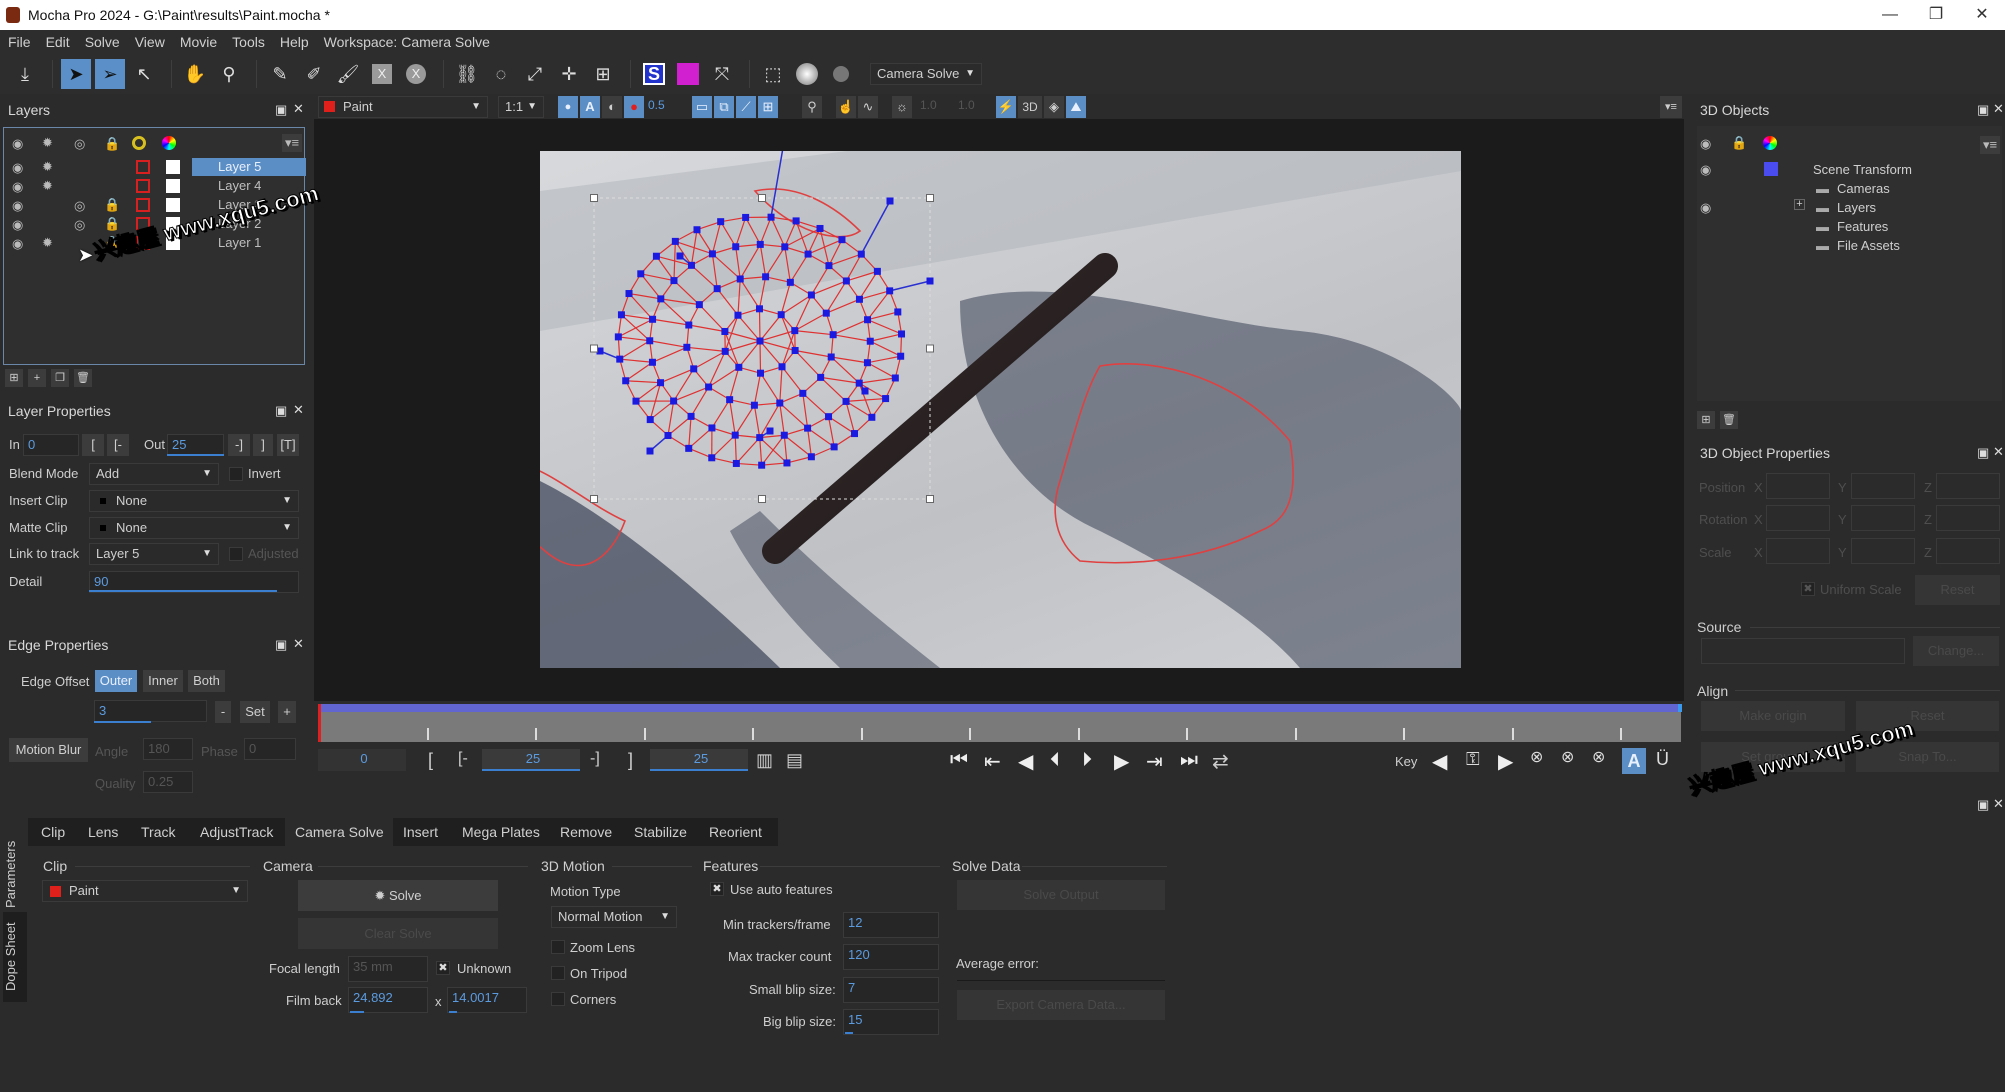 This screenshot has height=1092, width=2005. I want to click on phase-field: 0, so click(270, 749).